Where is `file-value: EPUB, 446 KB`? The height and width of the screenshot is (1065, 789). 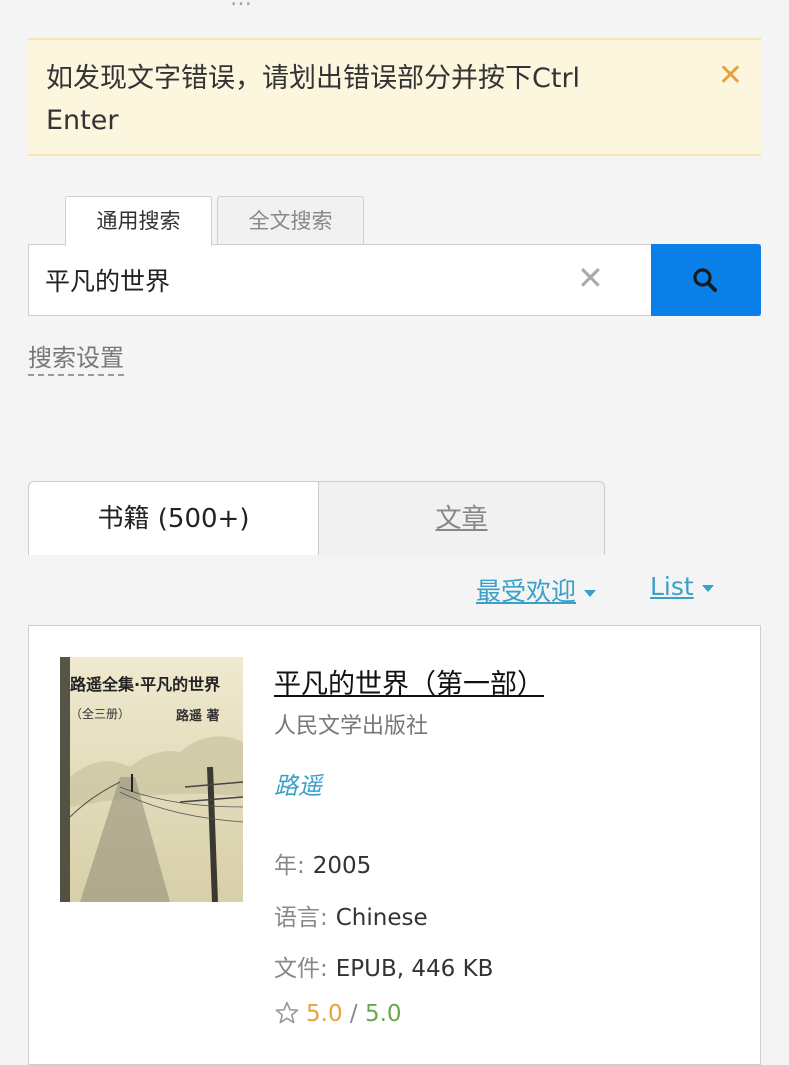
file-value: EPUB, 446 KB is located at coordinates (414, 969).